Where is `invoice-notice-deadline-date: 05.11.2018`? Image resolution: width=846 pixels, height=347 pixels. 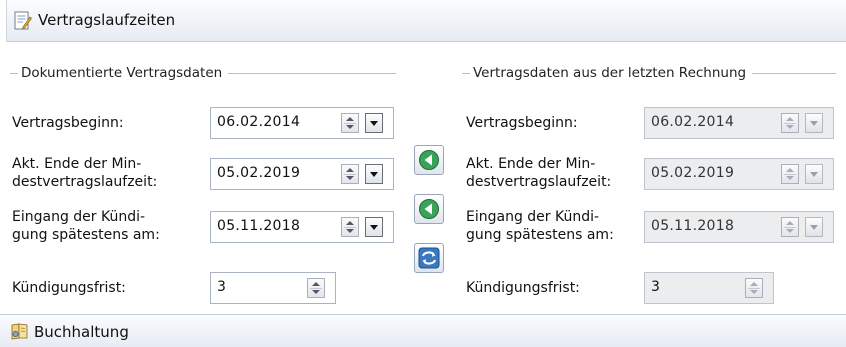
invoice-notice-deadline-date: 05.11.2018 is located at coordinates (739, 227).